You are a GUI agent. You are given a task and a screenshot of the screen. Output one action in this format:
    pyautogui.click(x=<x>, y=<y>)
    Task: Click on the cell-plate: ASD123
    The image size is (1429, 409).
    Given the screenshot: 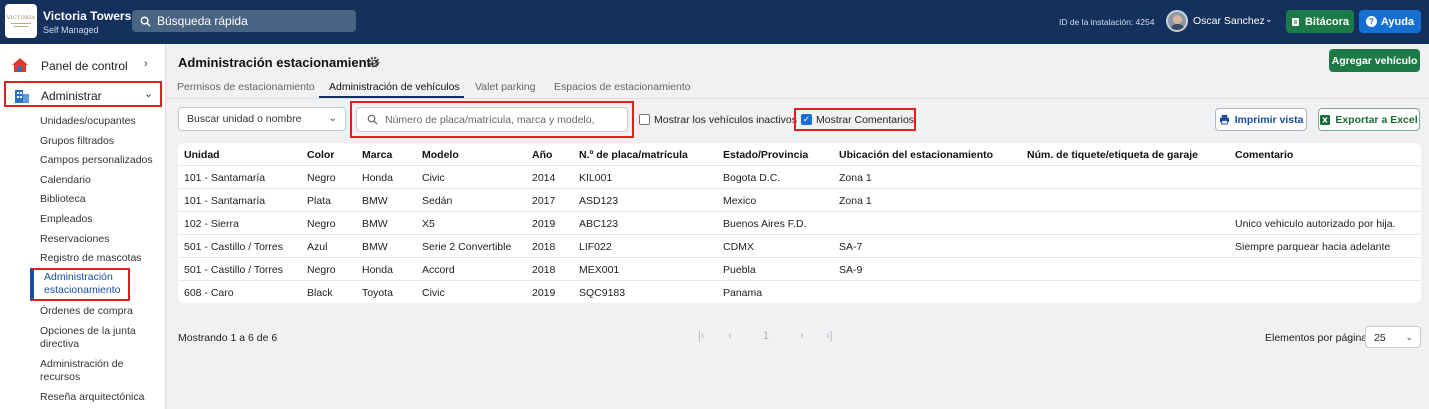 What is the action you would take?
    pyautogui.click(x=599, y=201)
    